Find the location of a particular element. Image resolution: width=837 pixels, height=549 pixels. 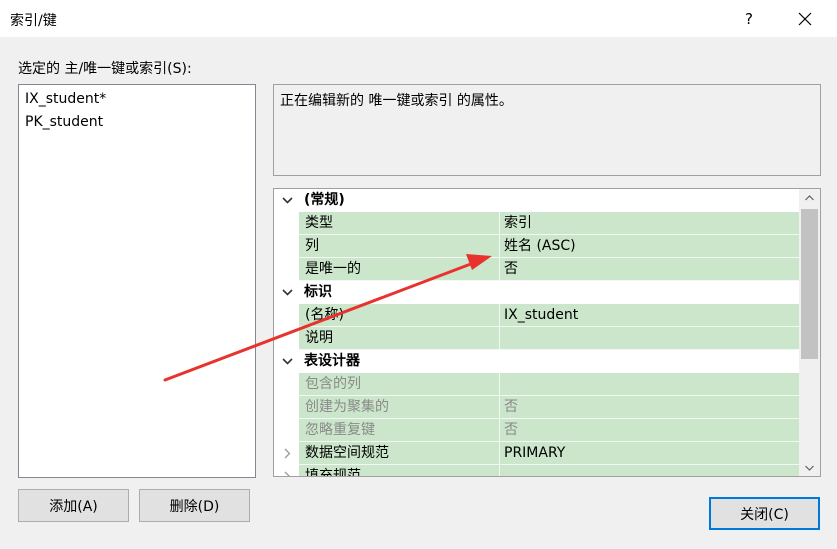

close-window-button is located at coordinates (805, 19).